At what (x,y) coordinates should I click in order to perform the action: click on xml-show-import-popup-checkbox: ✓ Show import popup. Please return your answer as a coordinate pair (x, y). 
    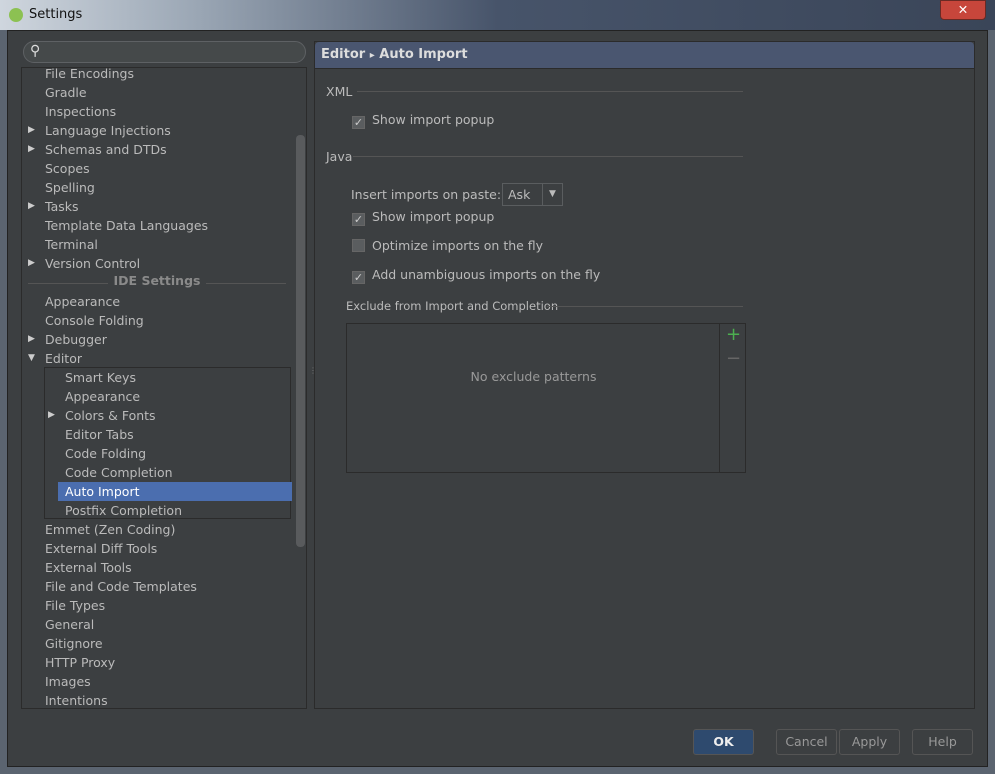
    Looking at the image, I should click on (423, 120).